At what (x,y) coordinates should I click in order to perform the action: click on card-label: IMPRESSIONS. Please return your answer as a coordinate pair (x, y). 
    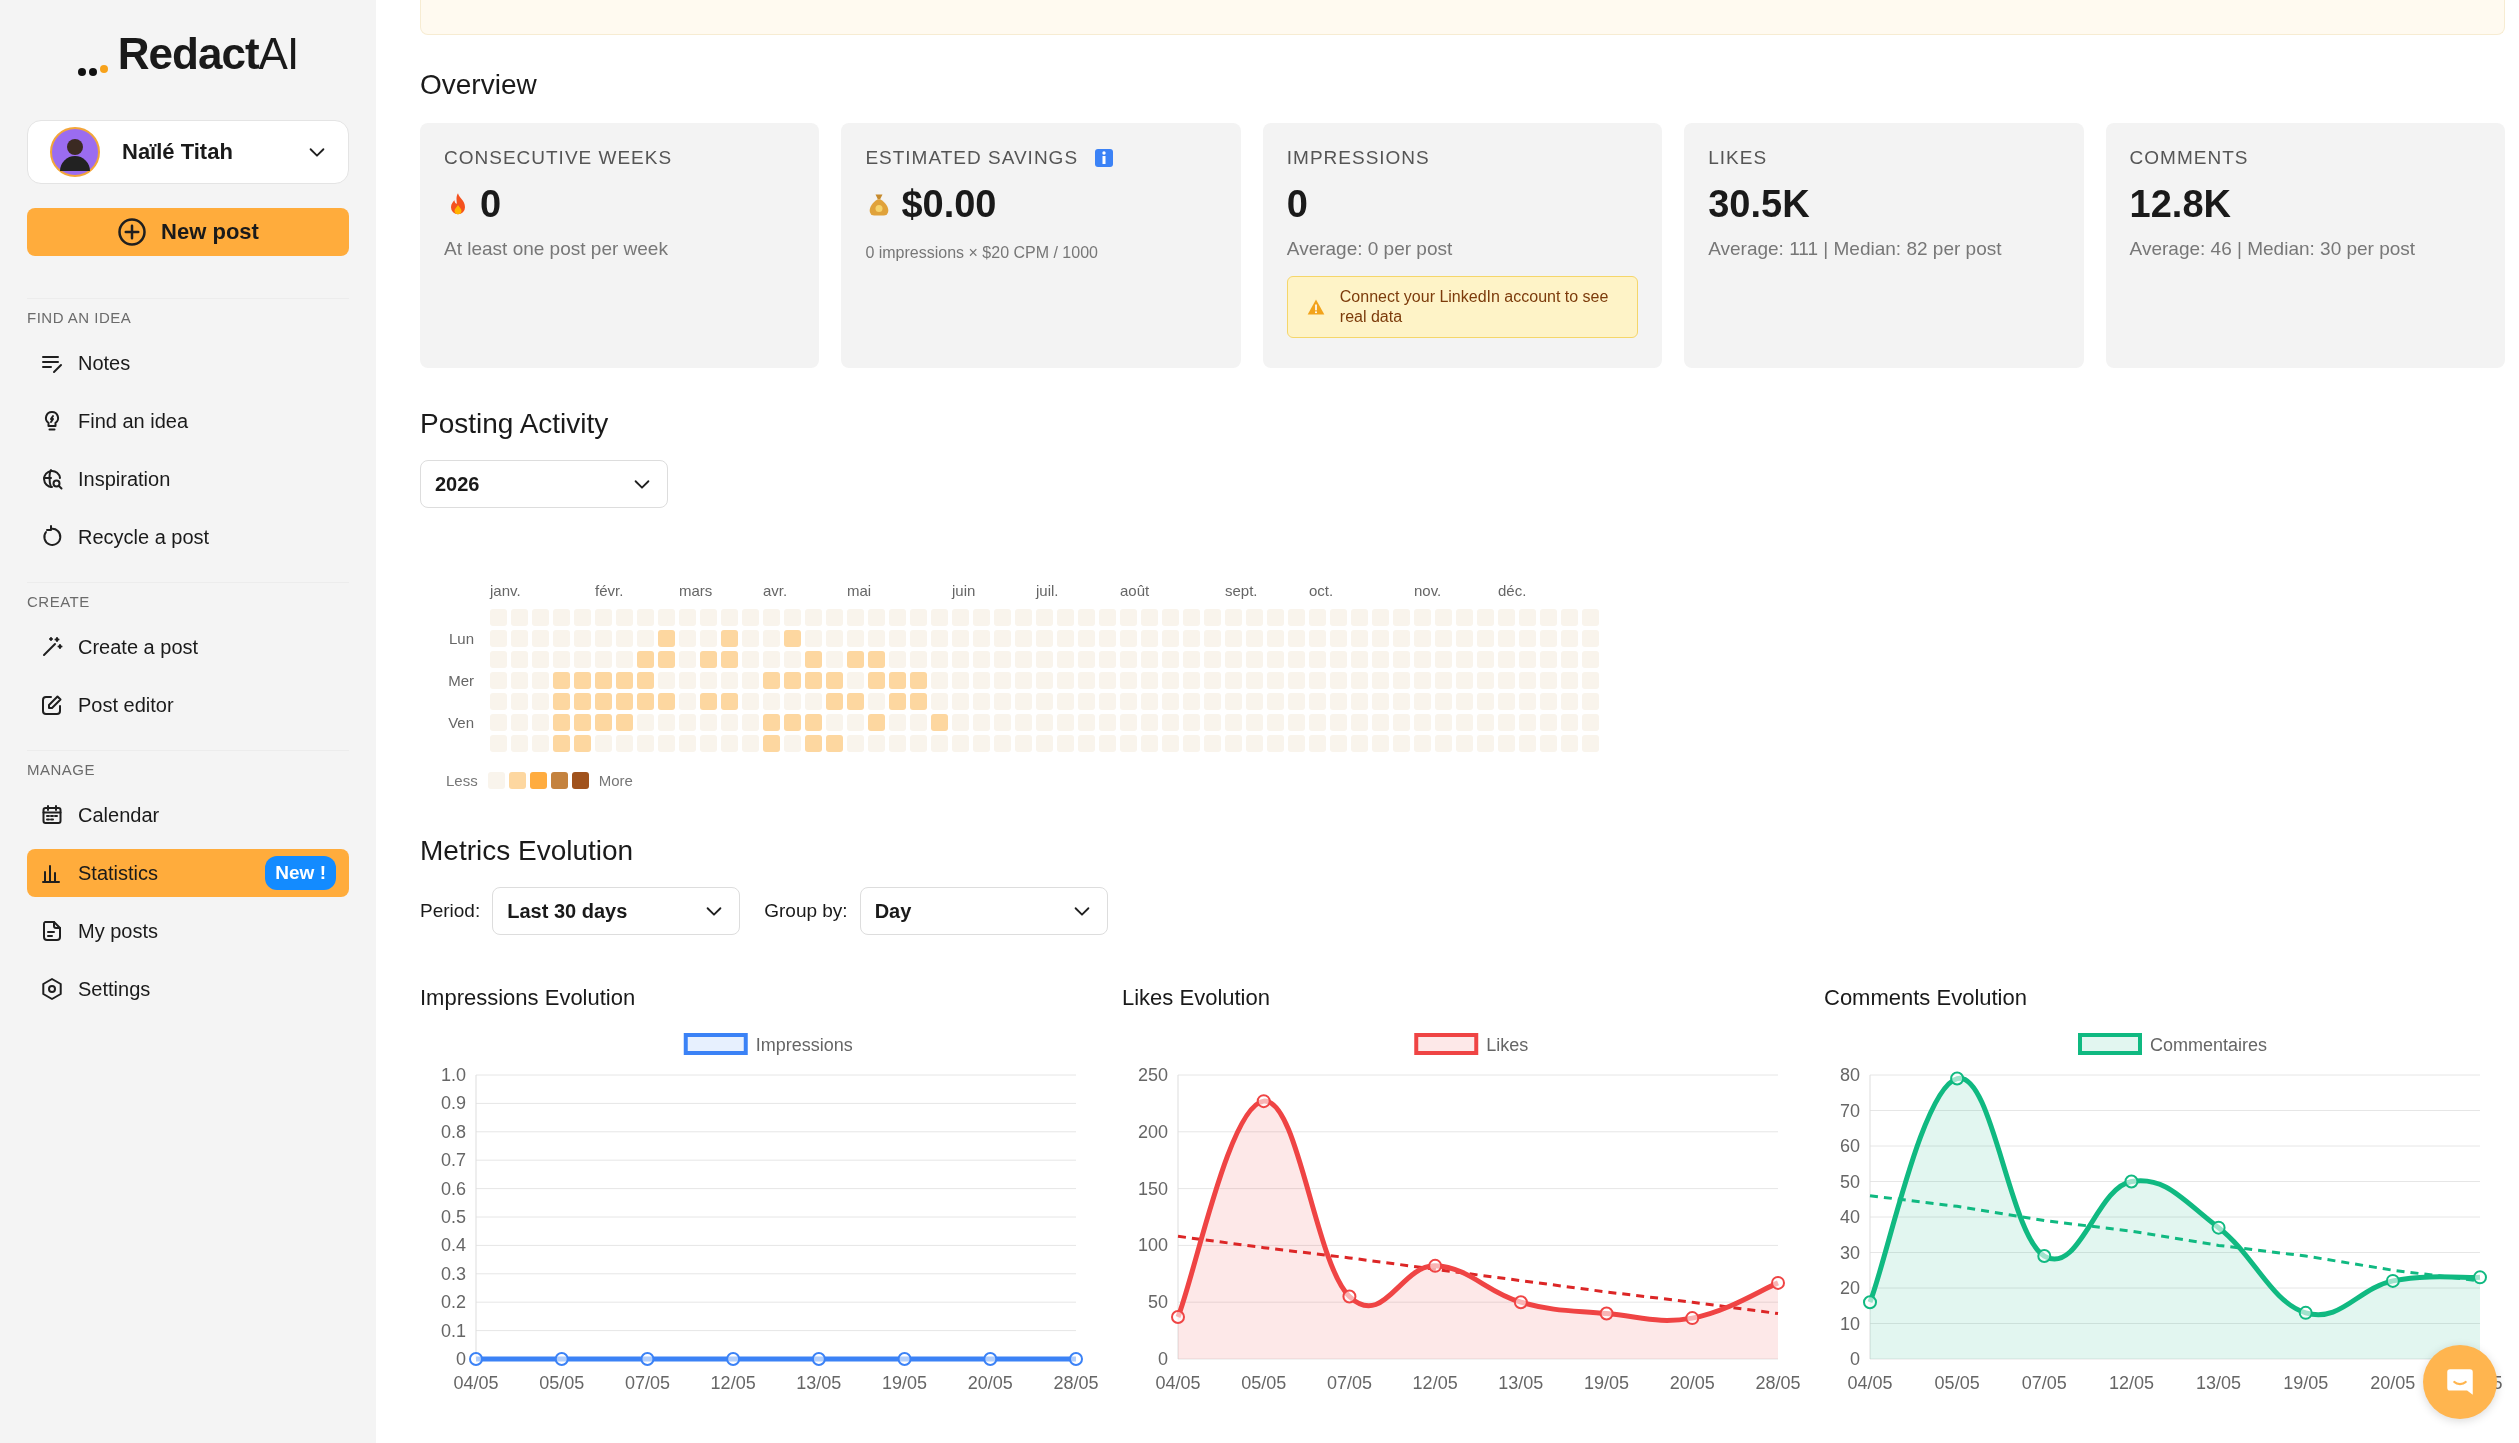
    Looking at the image, I should click on (1358, 158).